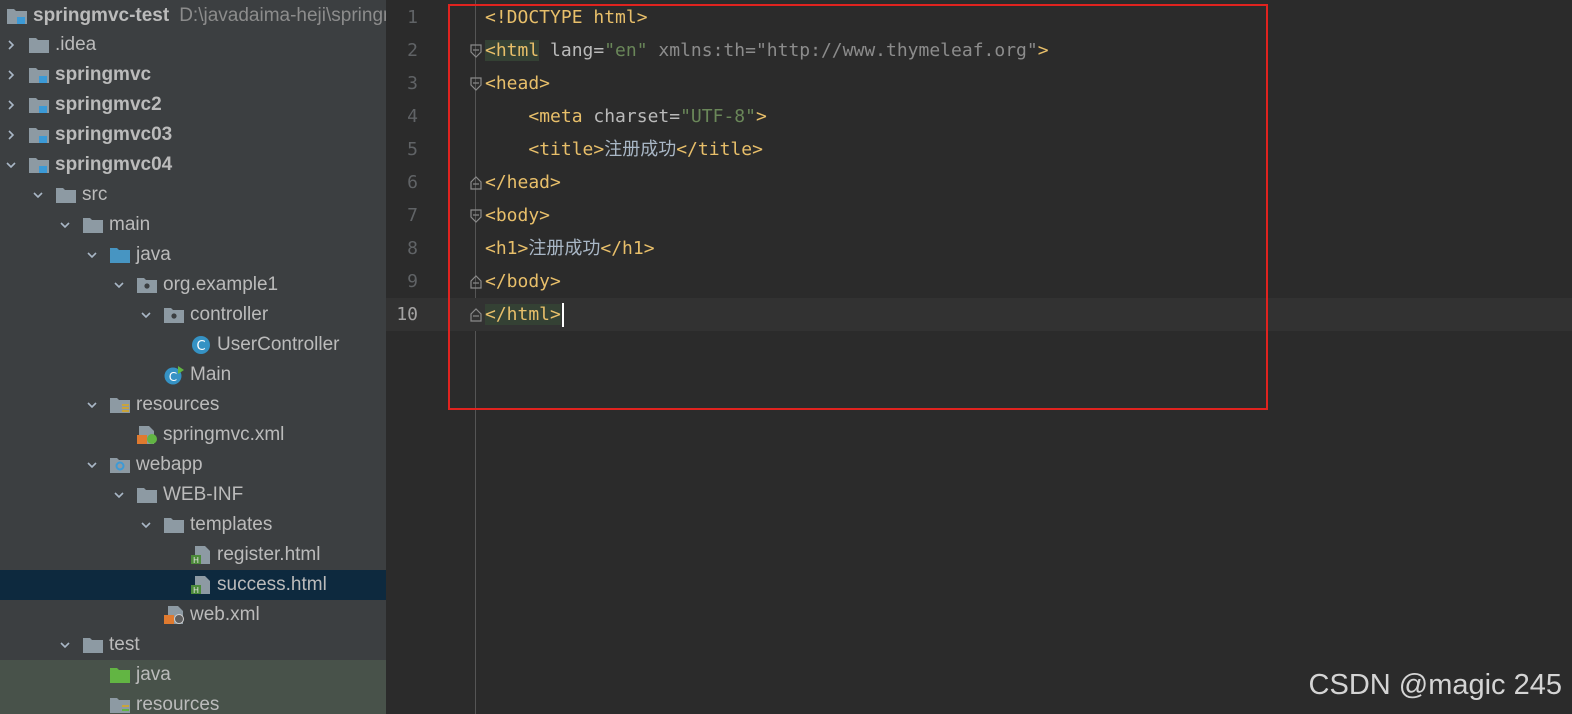 The image size is (1572, 714). Describe the element at coordinates (412, 281) in the screenshot. I see `line-number: 9` at that location.